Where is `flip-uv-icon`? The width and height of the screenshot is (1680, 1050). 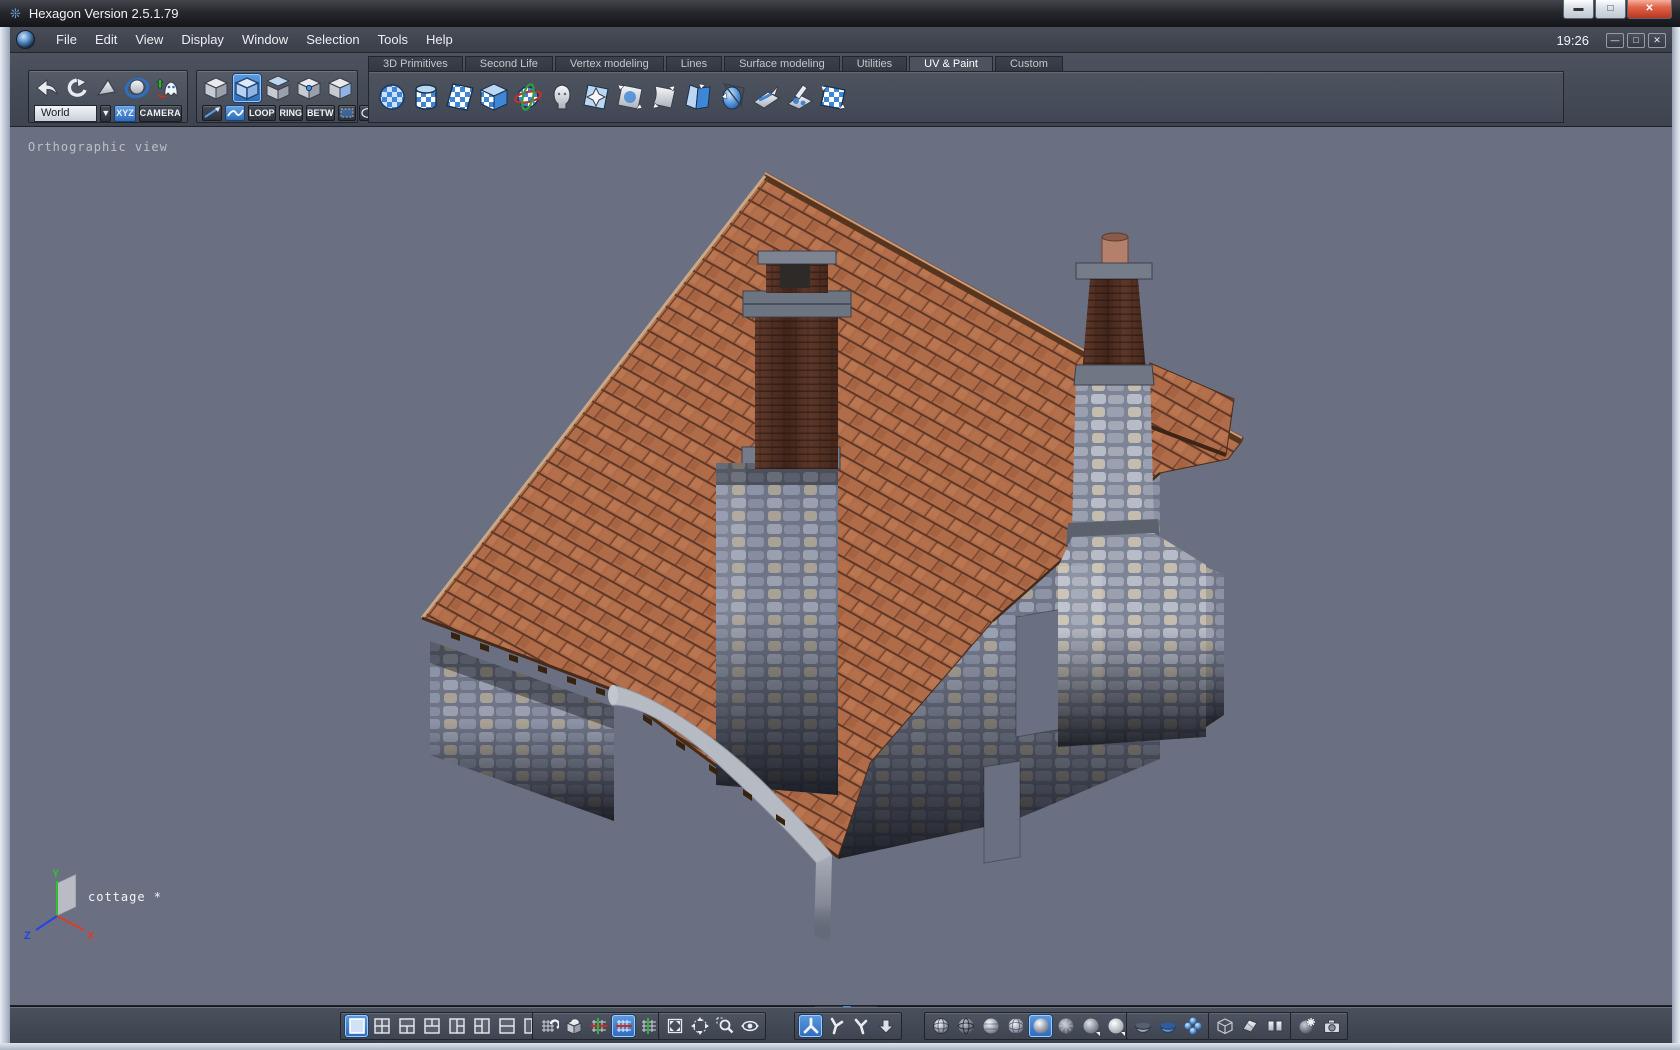
flip-uv-icon is located at coordinates (698, 97).